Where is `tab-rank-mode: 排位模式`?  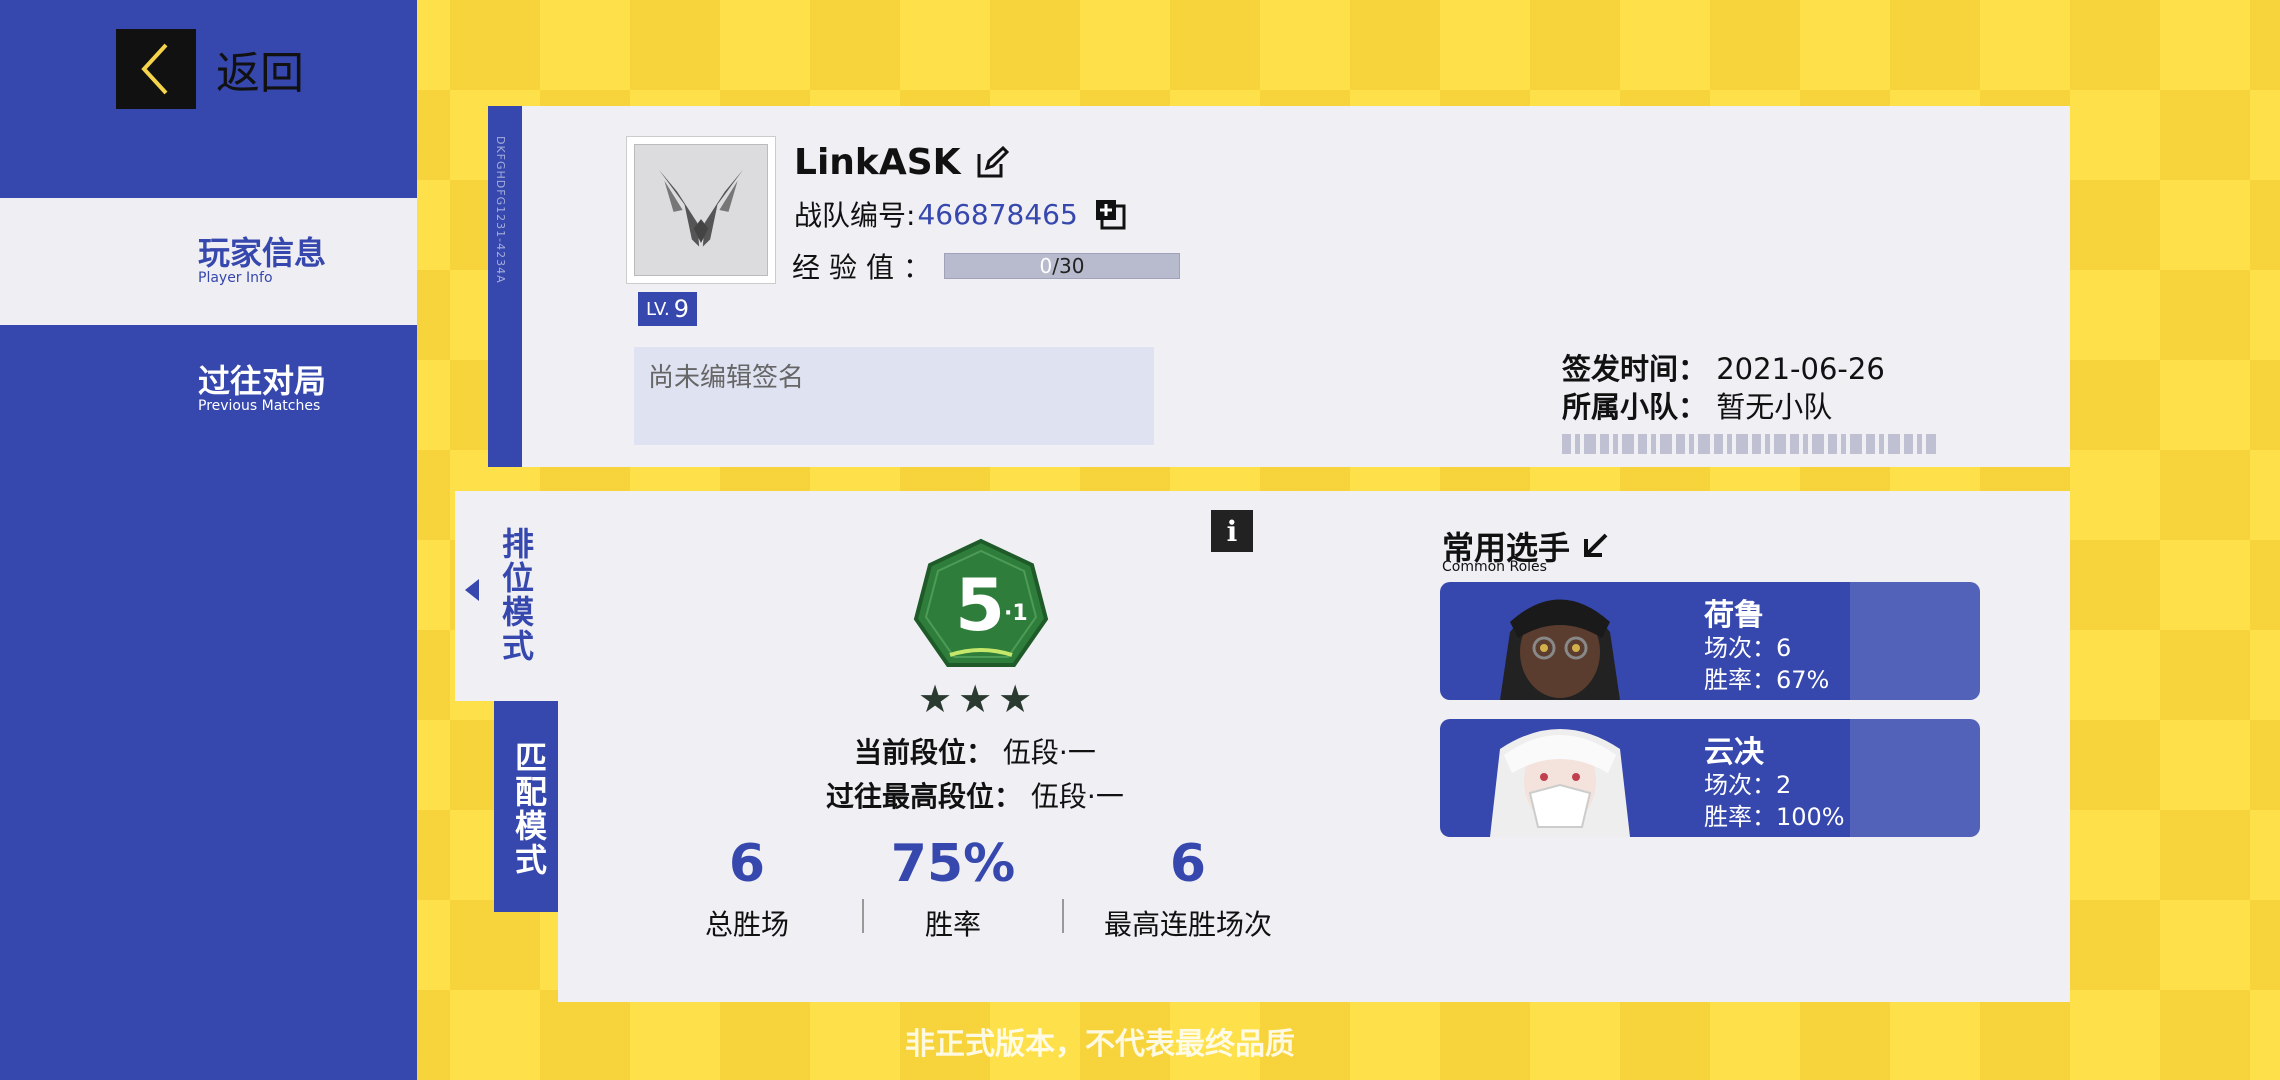
tab-rank-mode: 排位模式 is located at coordinates (507, 596).